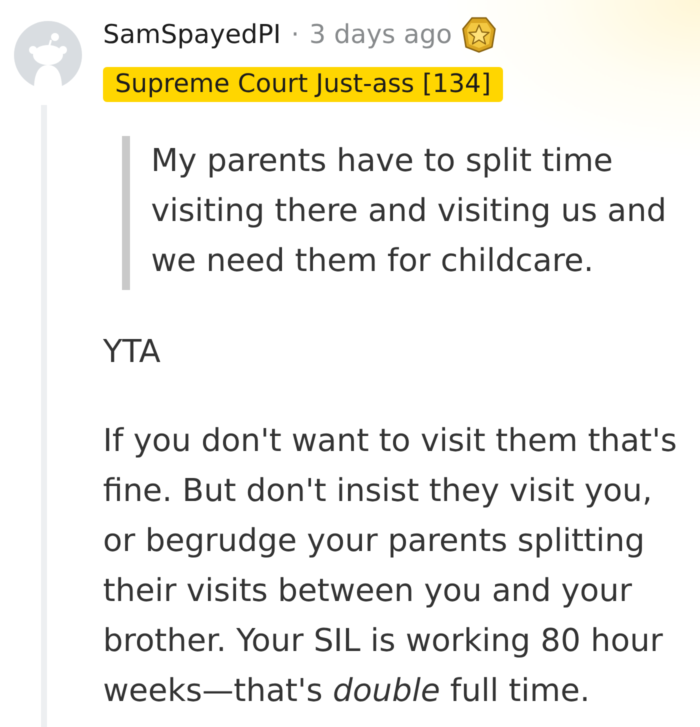  Describe the element at coordinates (479, 35) in the screenshot. I see `star-badge-icon` at that location.